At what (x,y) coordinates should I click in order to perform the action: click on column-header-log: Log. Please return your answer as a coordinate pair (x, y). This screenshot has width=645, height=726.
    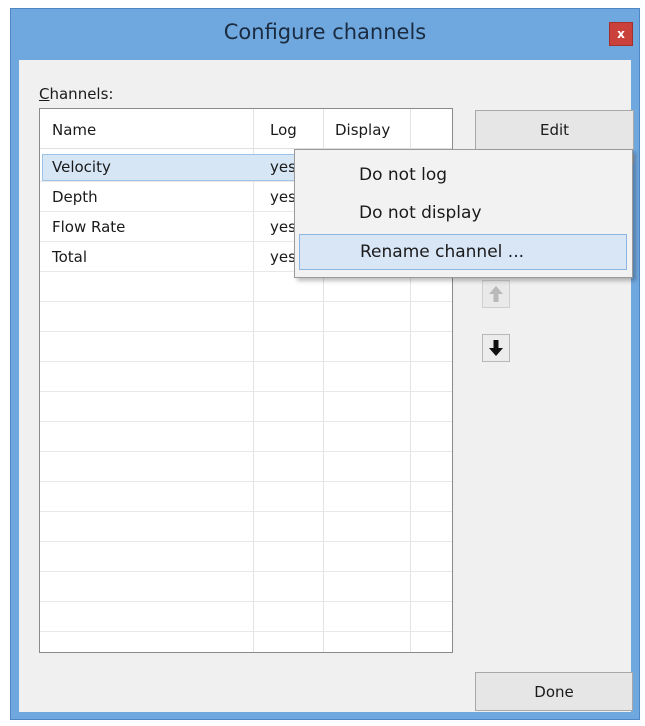
    Looking at the image, I should click on (283, 130).